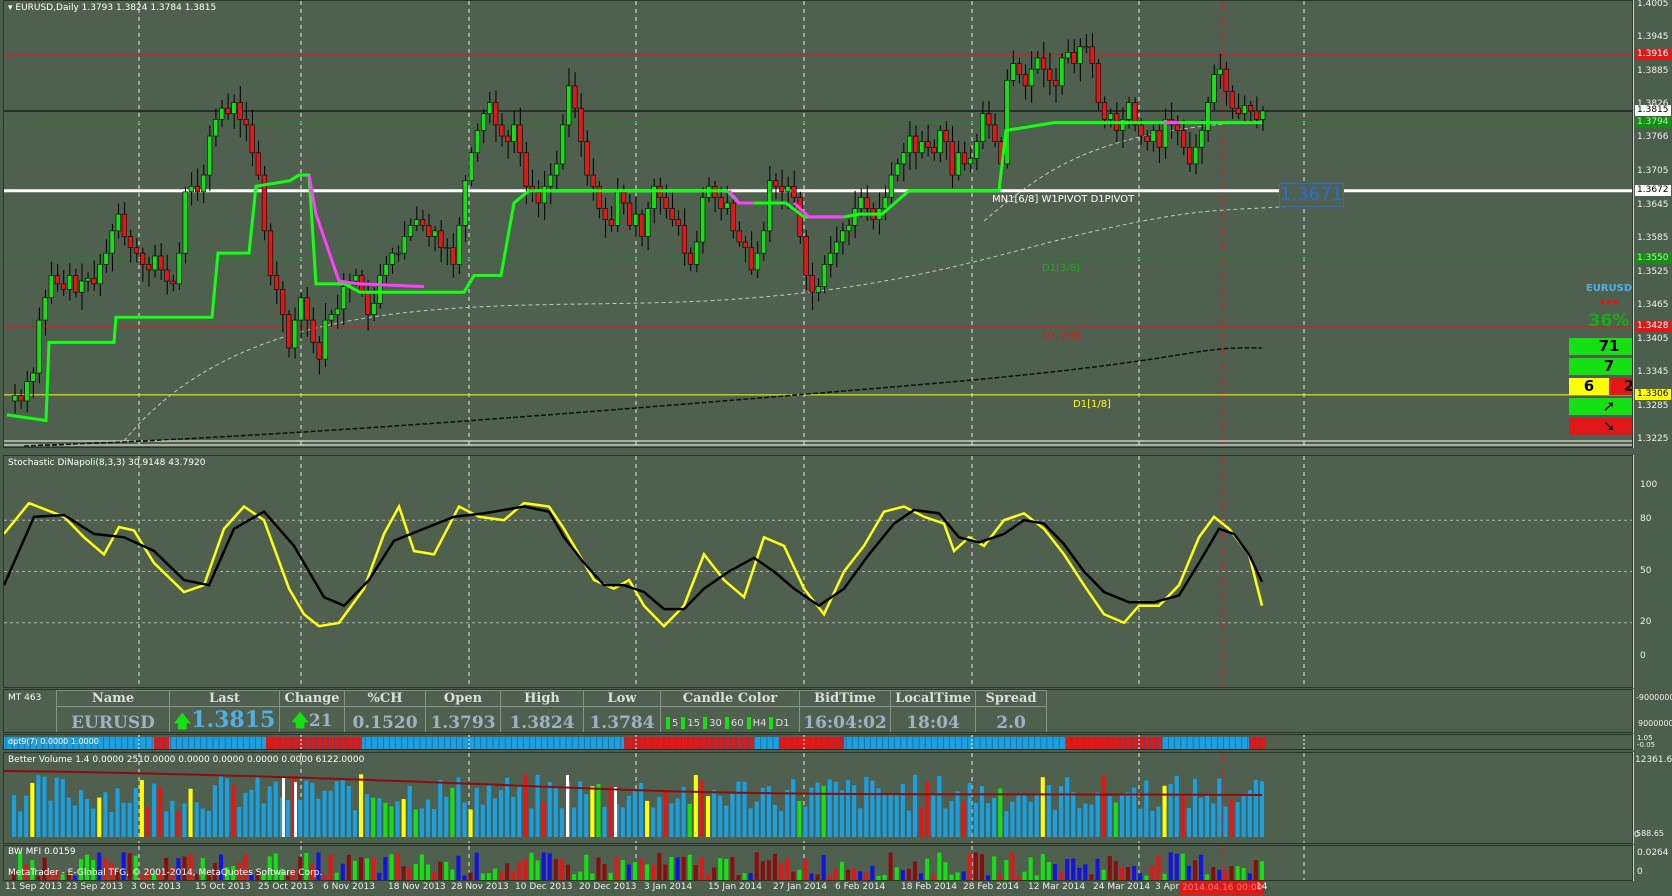 The image size is (1672, 896). I want to click on signal-box-71: 71, so click(1600, 346).